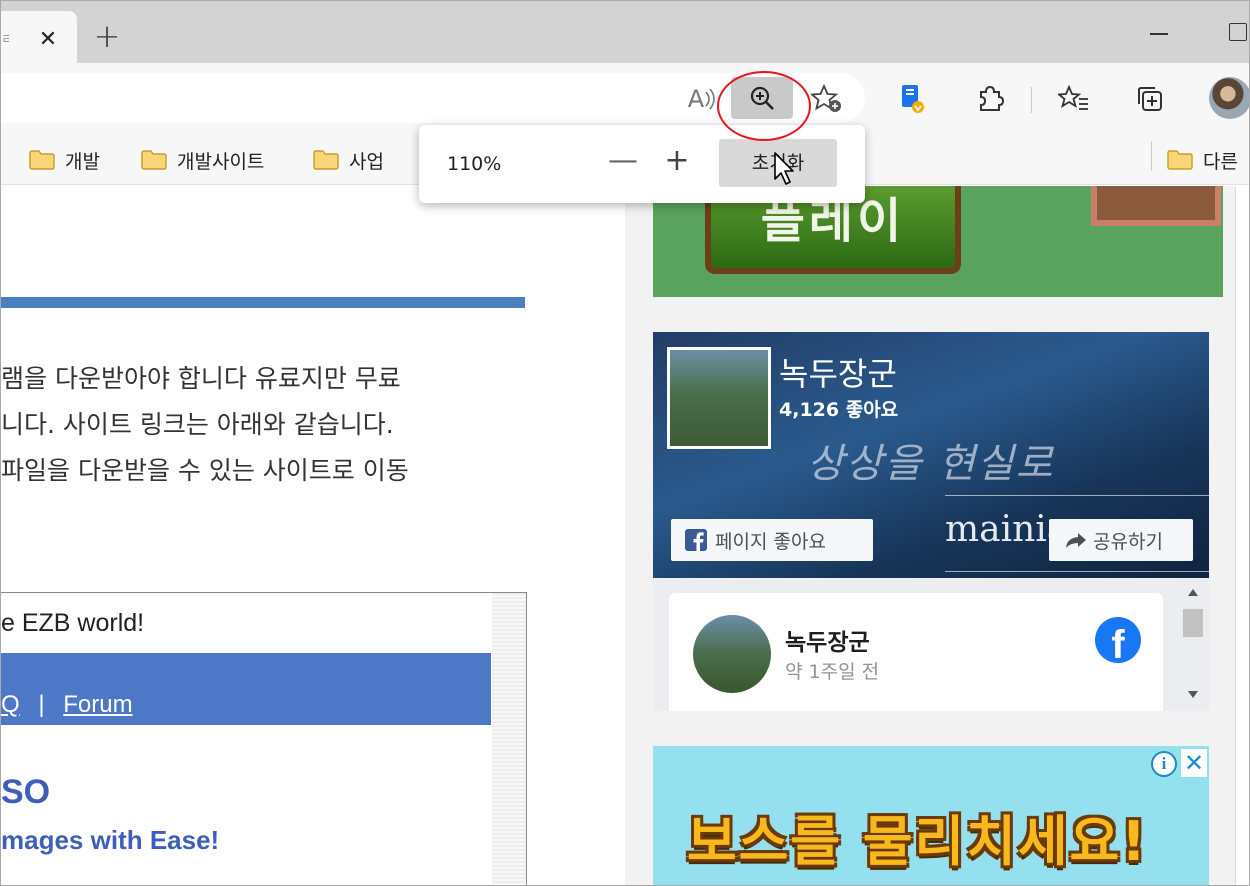  I want to click on scroll-thumb, so click(1193, 623).